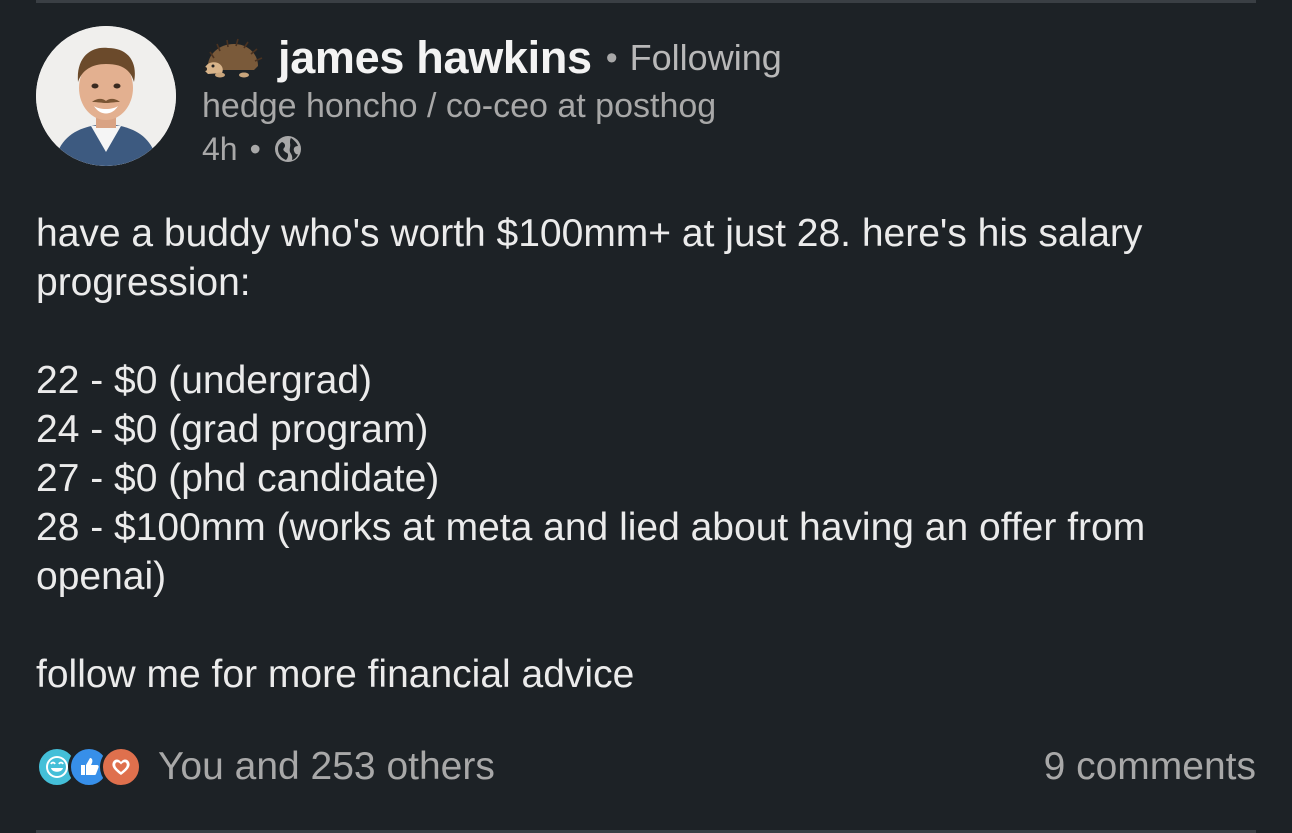  What do you see at coordinates (238, 478) in the screenshot?
I see `post-line-salary: 27 - $0 (phd candidate)` at bounding box center [238, 478].